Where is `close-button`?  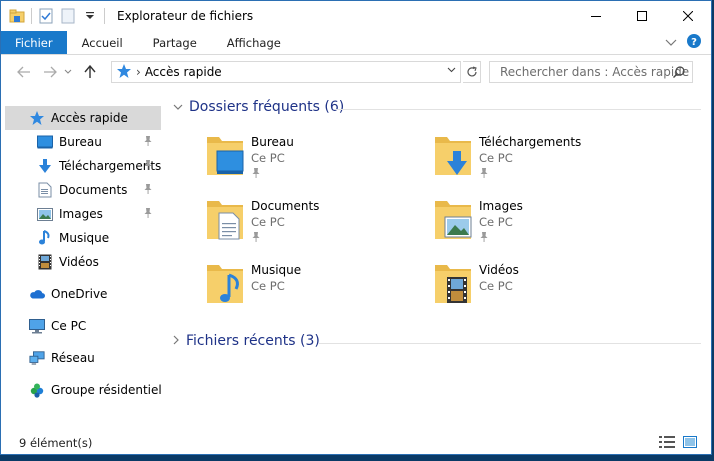 close-button is located at coordinates (688, 16).